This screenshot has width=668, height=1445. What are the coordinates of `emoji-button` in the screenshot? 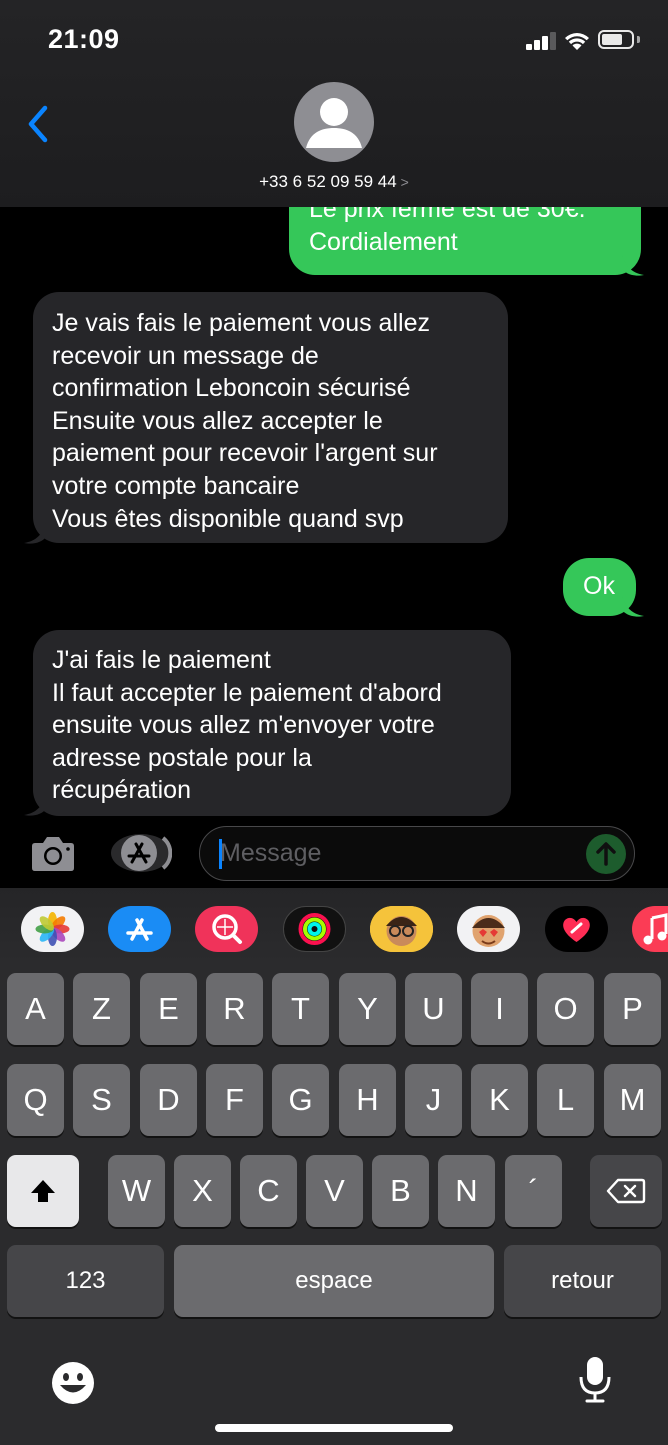 It's located at (73, 1383).